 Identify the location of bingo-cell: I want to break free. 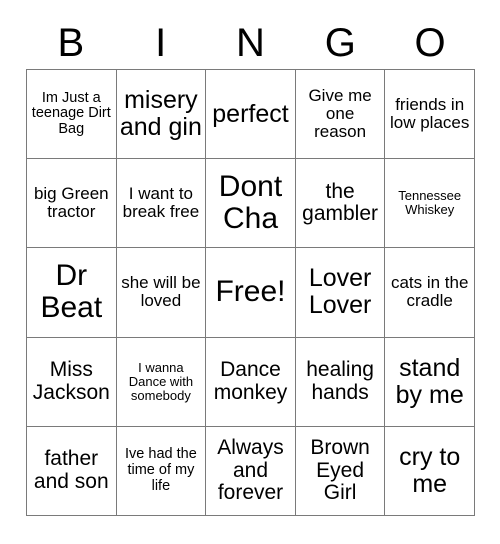
(161, 204).